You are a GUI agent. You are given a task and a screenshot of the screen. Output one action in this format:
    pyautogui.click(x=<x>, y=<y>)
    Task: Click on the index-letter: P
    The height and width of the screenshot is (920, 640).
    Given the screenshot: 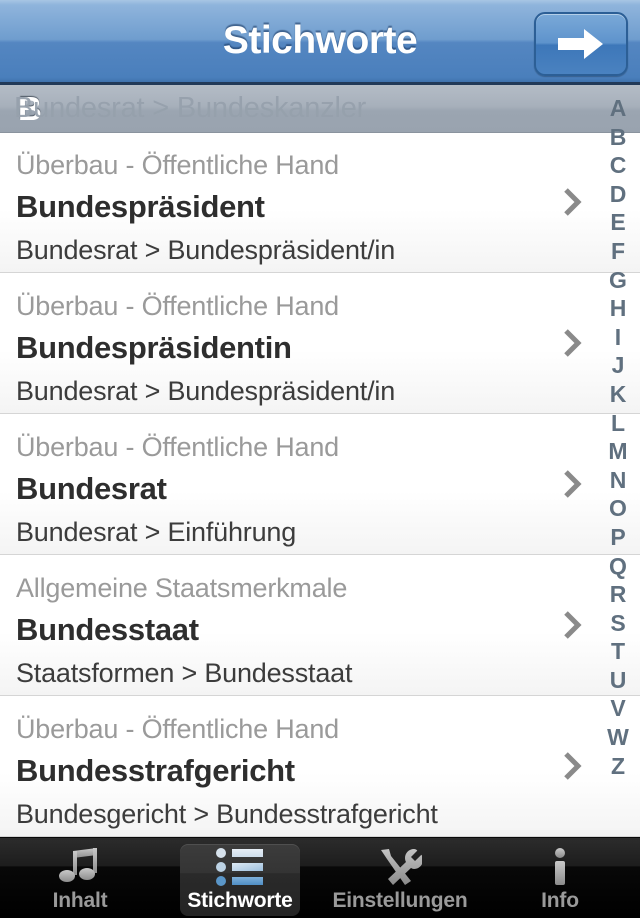 What is the action you would take?
    pyautogui.click(x=618, y=537)
    